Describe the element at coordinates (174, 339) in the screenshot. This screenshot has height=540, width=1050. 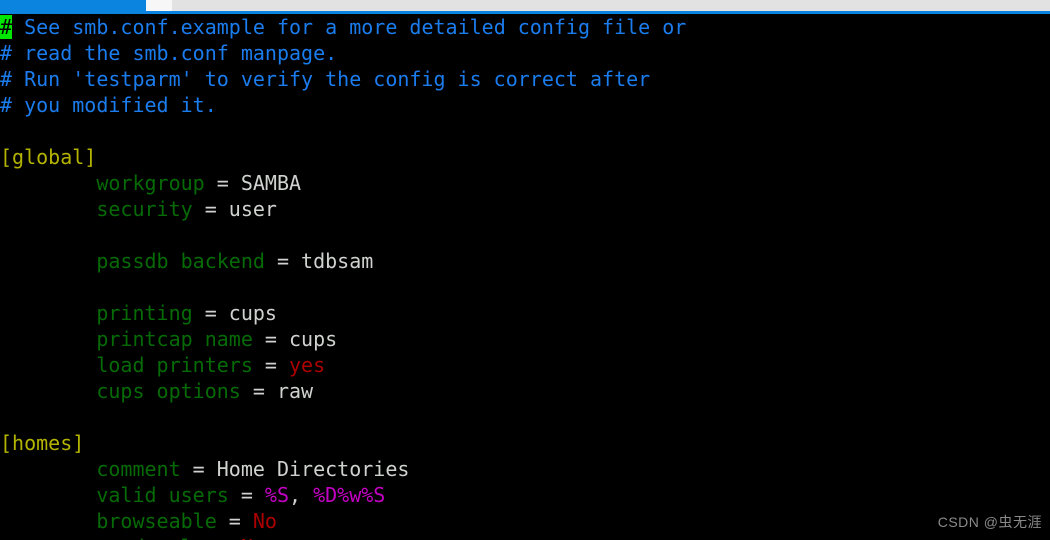
I see `terminal-text-segment: printcap name` at that location.